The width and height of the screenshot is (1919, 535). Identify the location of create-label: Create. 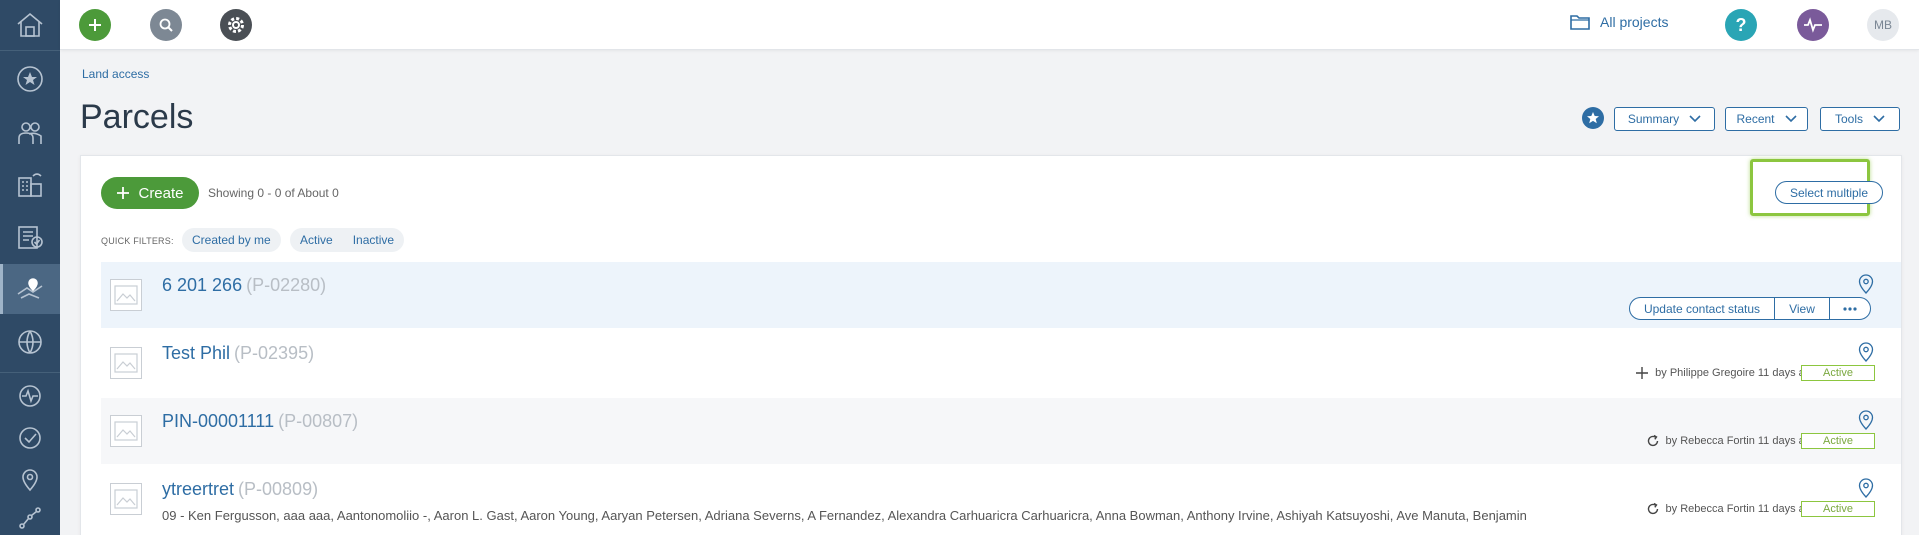
(161, 193).